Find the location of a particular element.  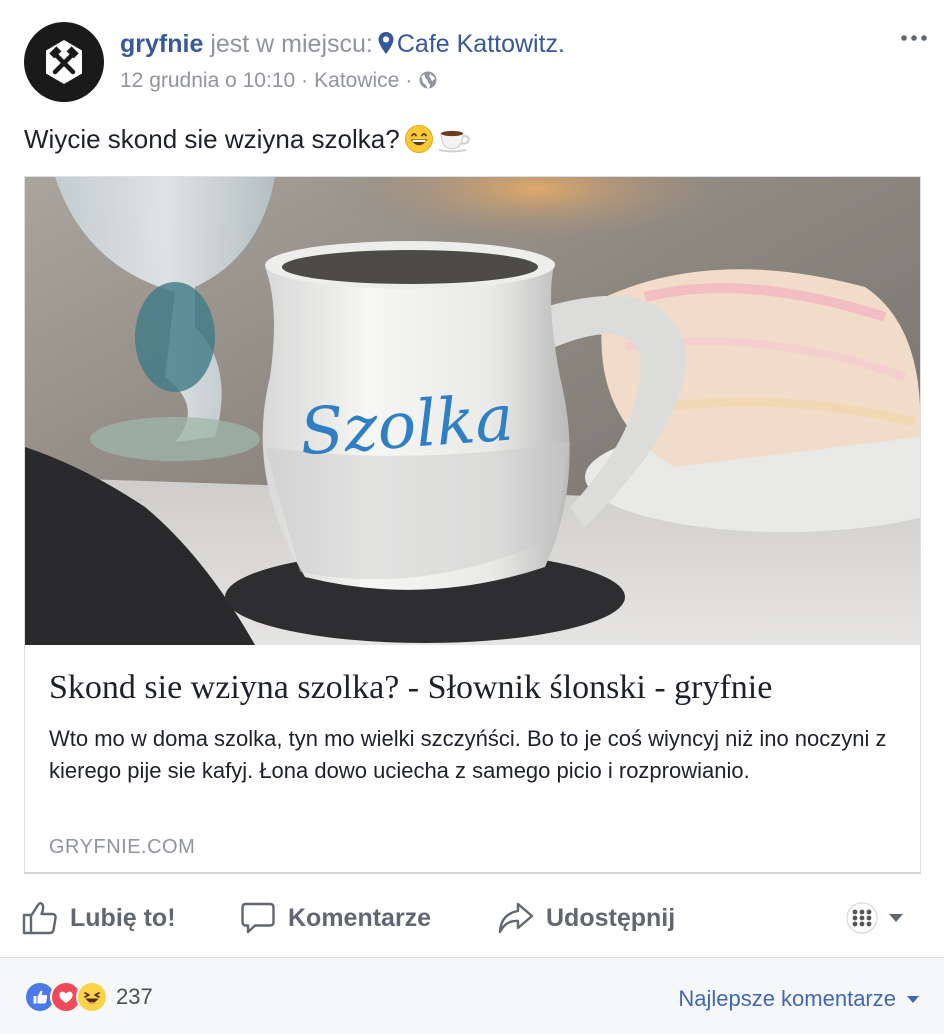

comment-sort-dropdown: Najlepsze komentarze is located at coordinates (799, 999).